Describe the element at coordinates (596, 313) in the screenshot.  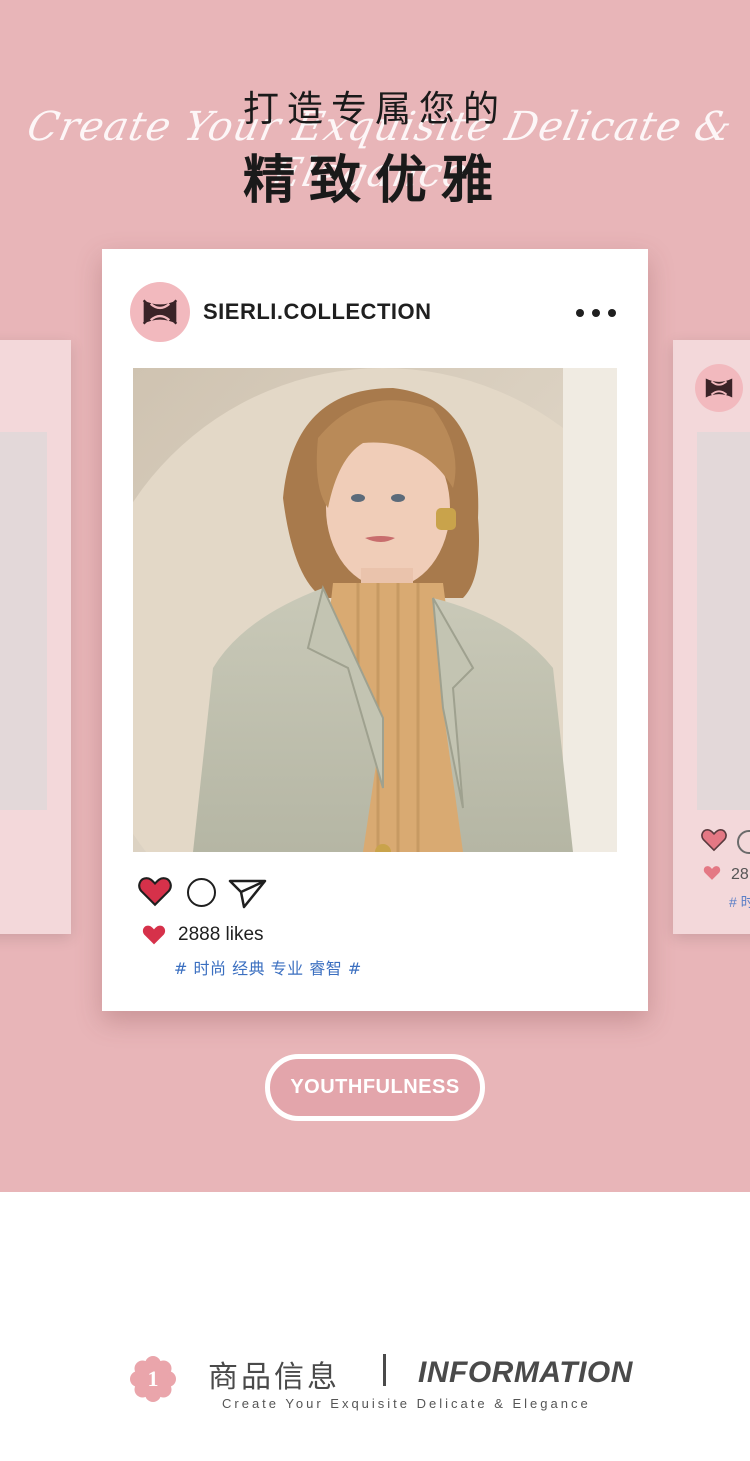
I see `more-dots-icon` at that location.